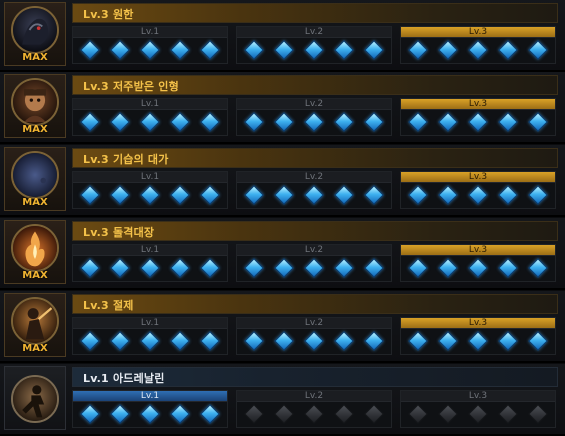 The height and width of the screenshot is (436, 565). Describe the element at coordinates (124, 378) in the screenshot. I see `skill-title: Lv.1 아드레날린` at that location.